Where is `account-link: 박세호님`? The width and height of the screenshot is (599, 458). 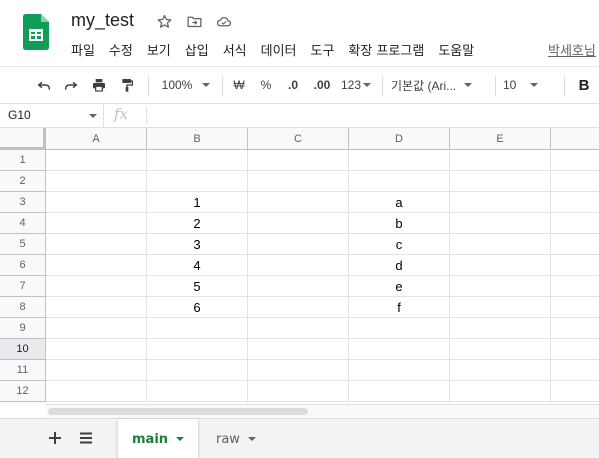 account-link: 박세호님 is located at coordinates (572, 49).